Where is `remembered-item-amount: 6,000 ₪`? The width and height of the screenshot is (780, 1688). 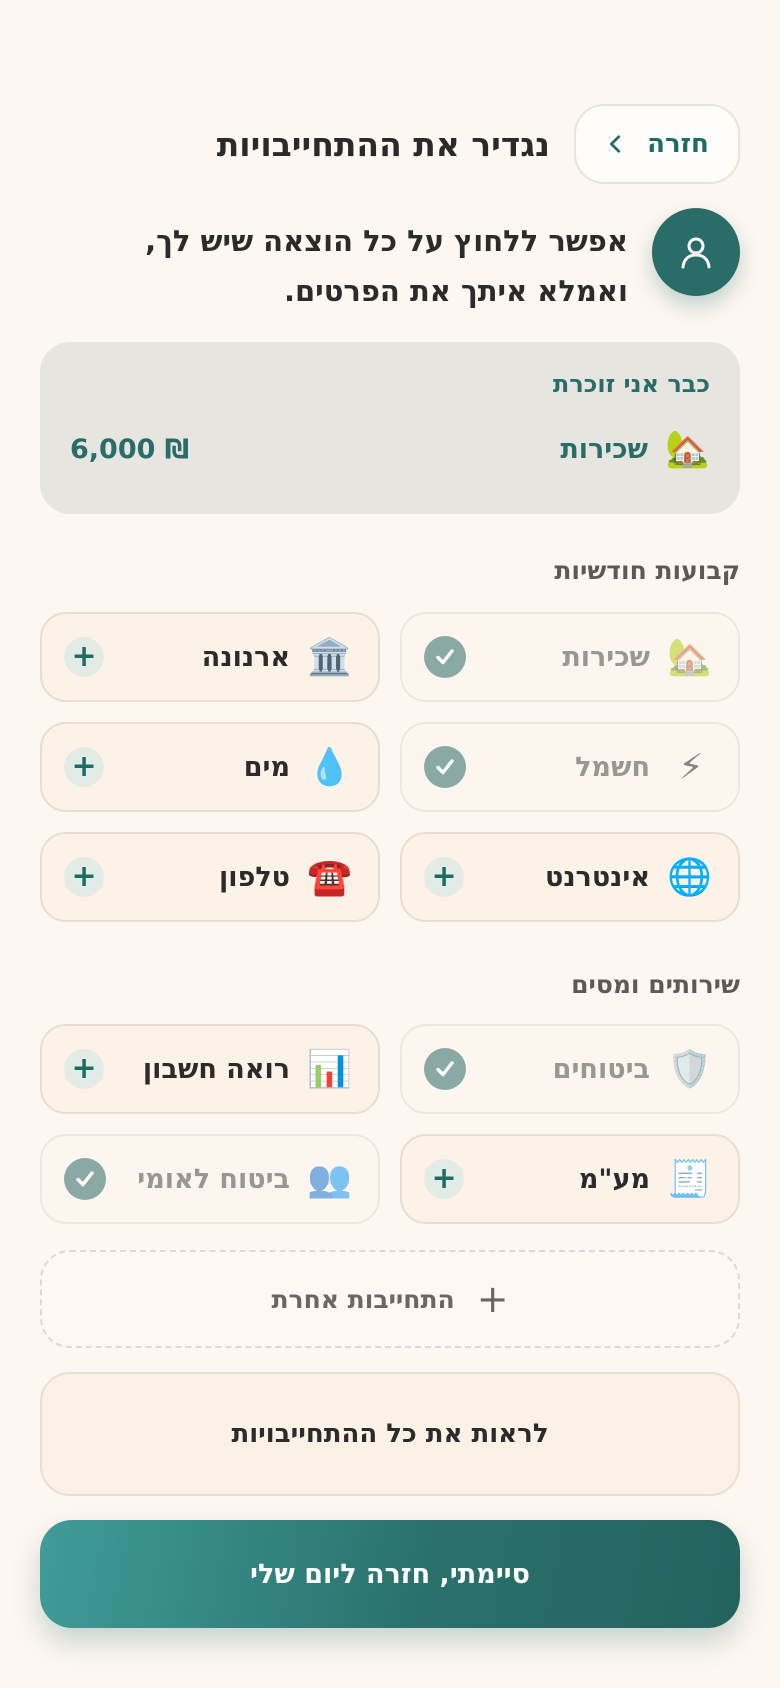
remembered-item-amount: 6,000 ₪ is located at coordinates (130, 449).